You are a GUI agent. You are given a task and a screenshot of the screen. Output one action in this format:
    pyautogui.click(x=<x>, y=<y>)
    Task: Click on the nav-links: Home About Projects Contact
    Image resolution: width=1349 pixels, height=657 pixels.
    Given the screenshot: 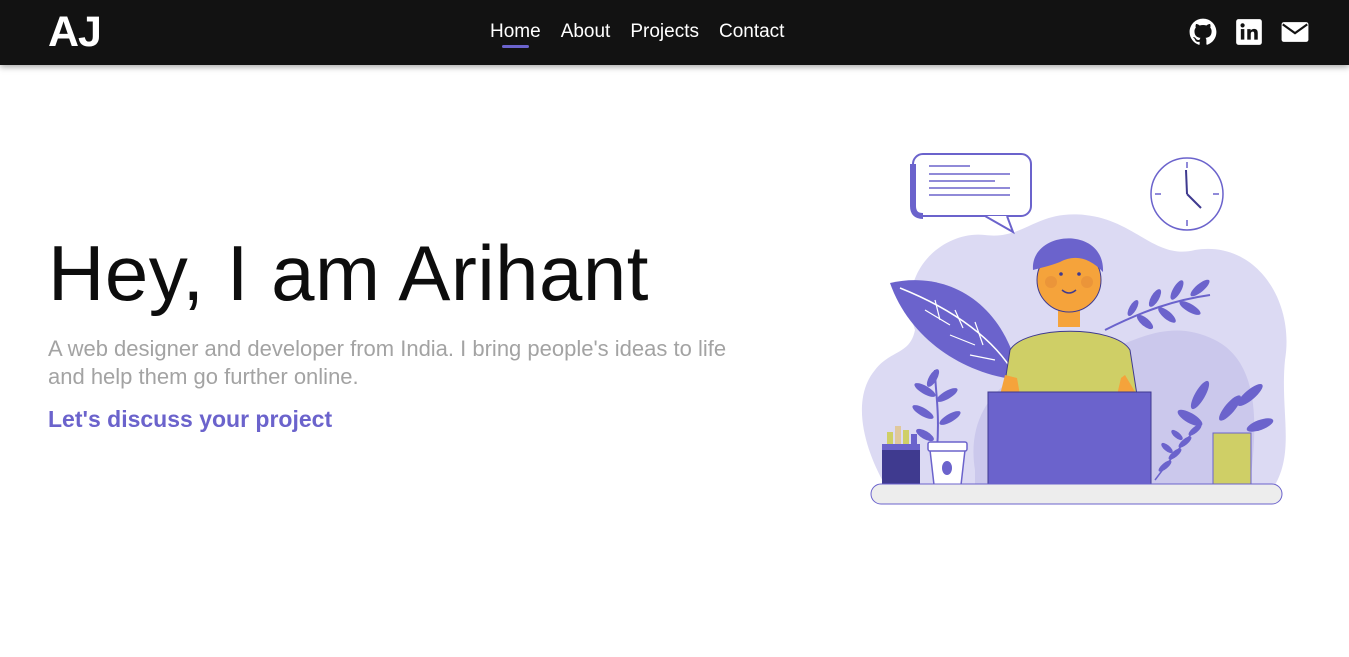 What is the action you would take?
    pyautogui.click(x=637, y=33)
    